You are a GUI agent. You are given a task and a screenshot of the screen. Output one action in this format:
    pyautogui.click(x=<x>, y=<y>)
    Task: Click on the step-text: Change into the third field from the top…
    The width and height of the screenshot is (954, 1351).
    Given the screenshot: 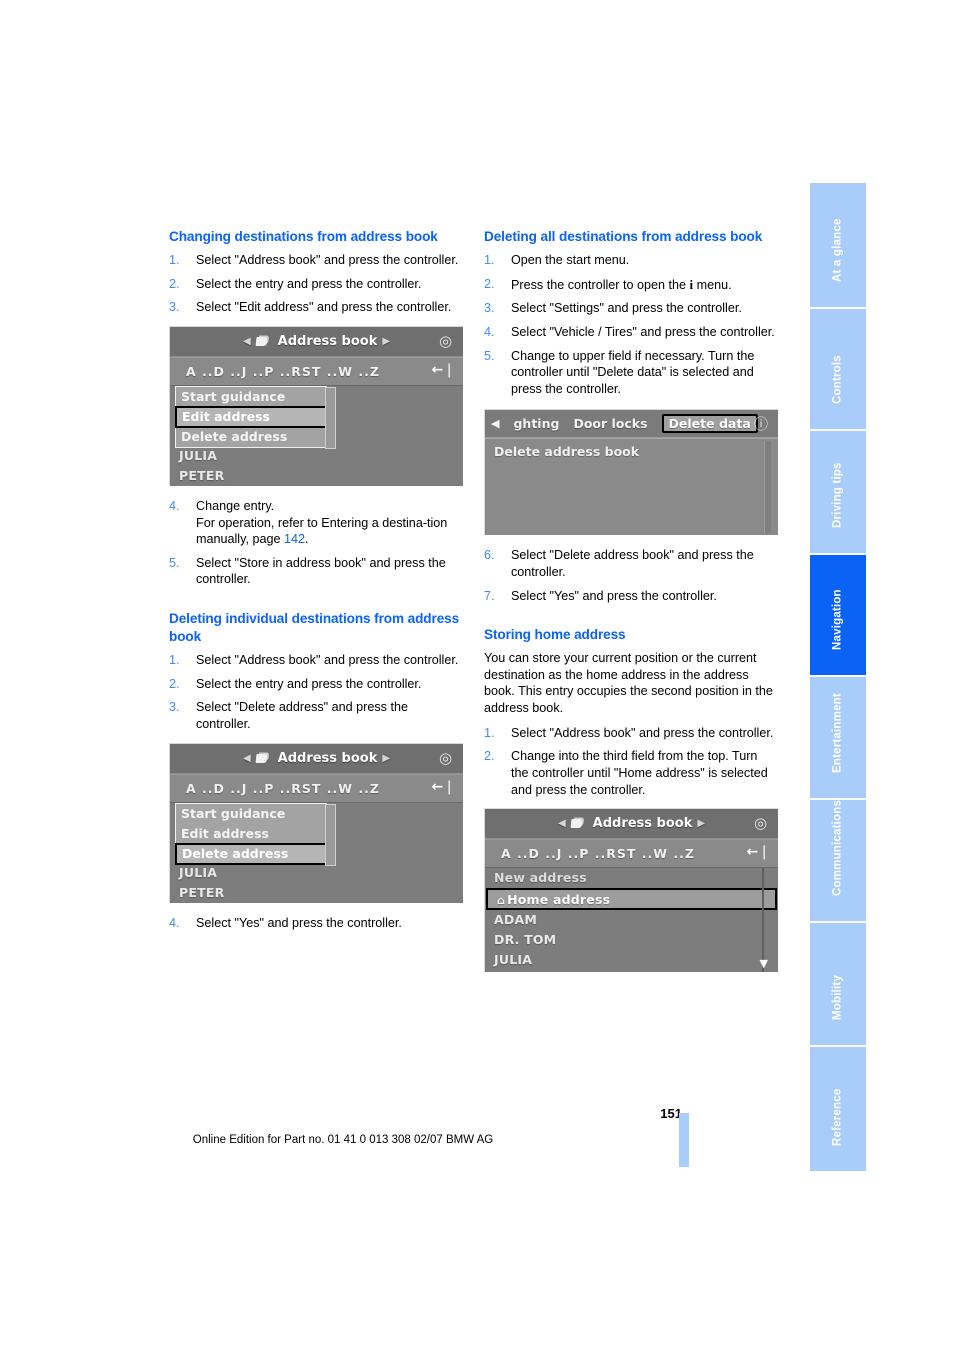 What is the action you would take?
    pyautogui.click(x=639, y=773)
    